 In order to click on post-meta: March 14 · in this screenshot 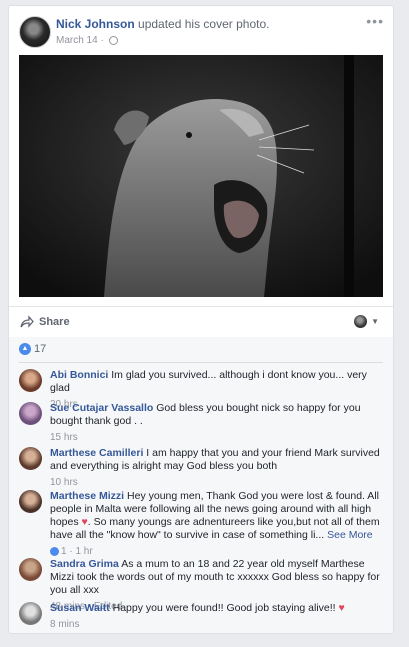, I will do `click(87, 40)`.